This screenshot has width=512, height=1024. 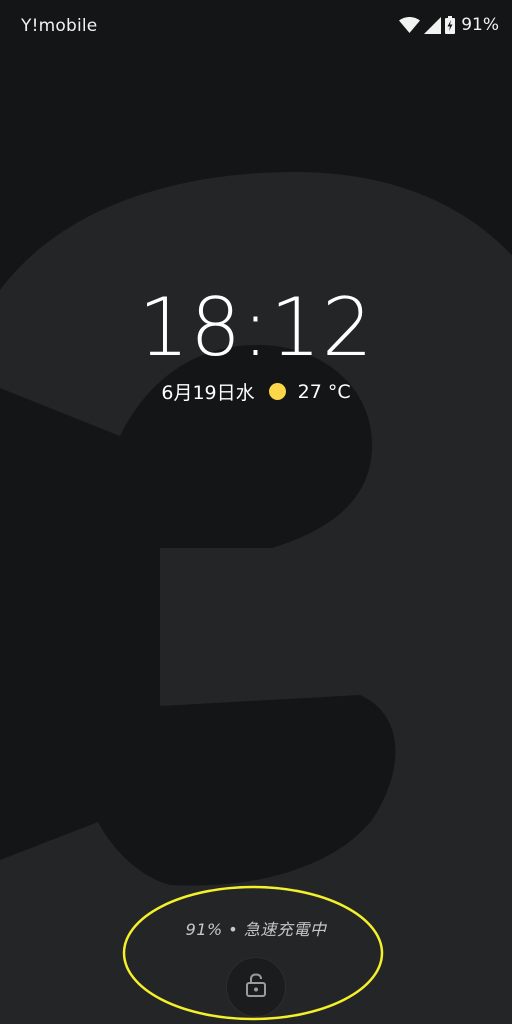 I want to click on date-text: 6月19日水, so click(x=208, y=393).